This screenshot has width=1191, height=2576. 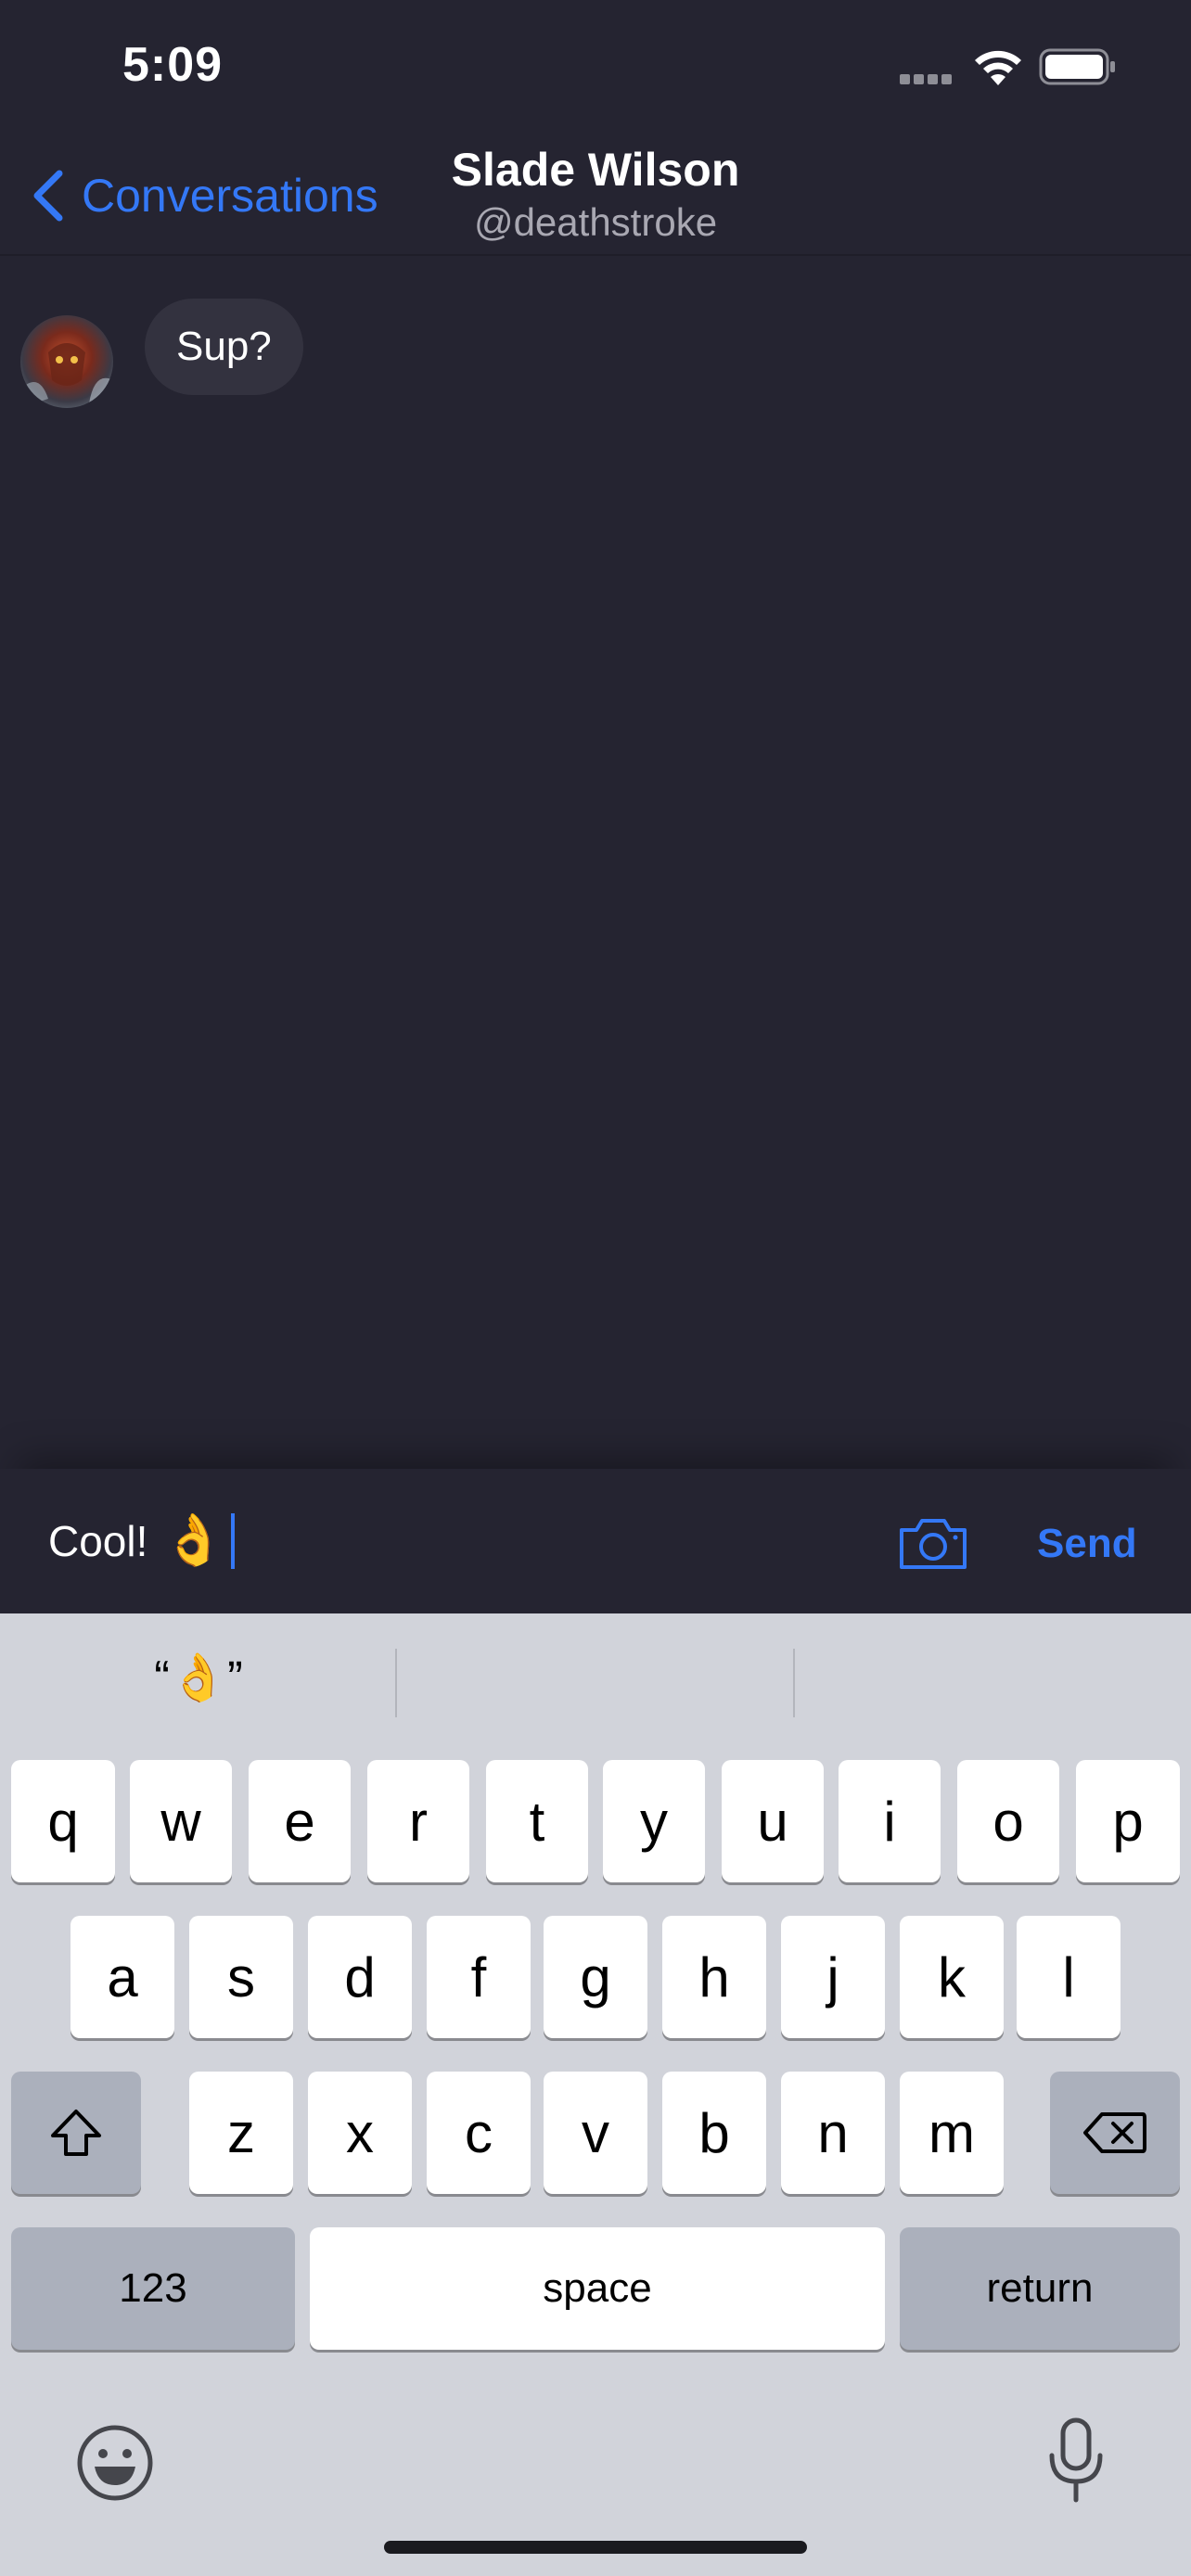 I want to click on contact-handle: @deathstroke, so click(x=595, y=222).